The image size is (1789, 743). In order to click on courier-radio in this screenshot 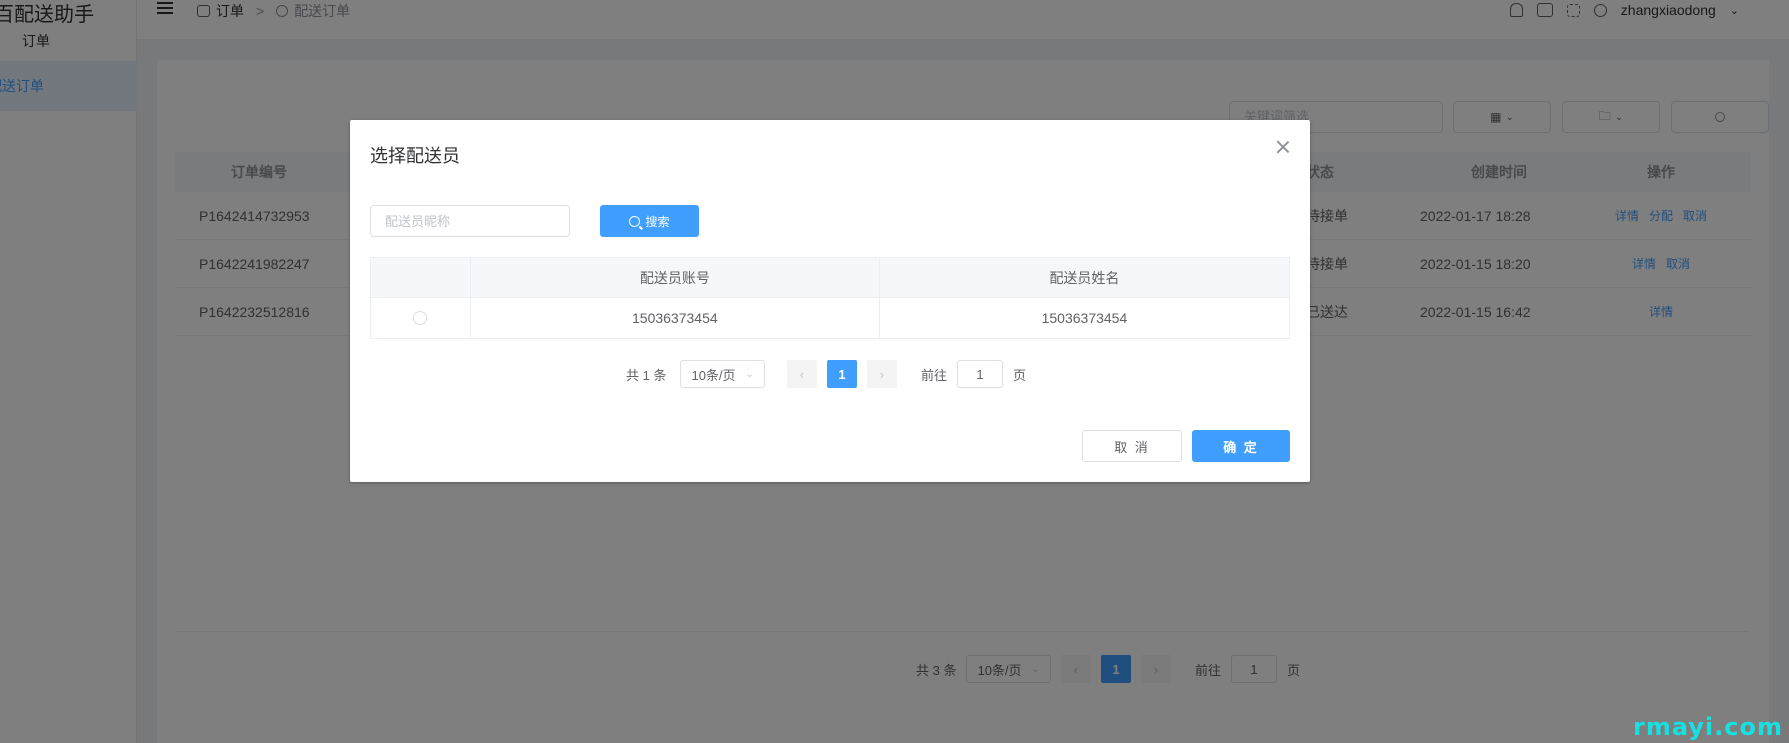, I will do `click(420, 318)`.